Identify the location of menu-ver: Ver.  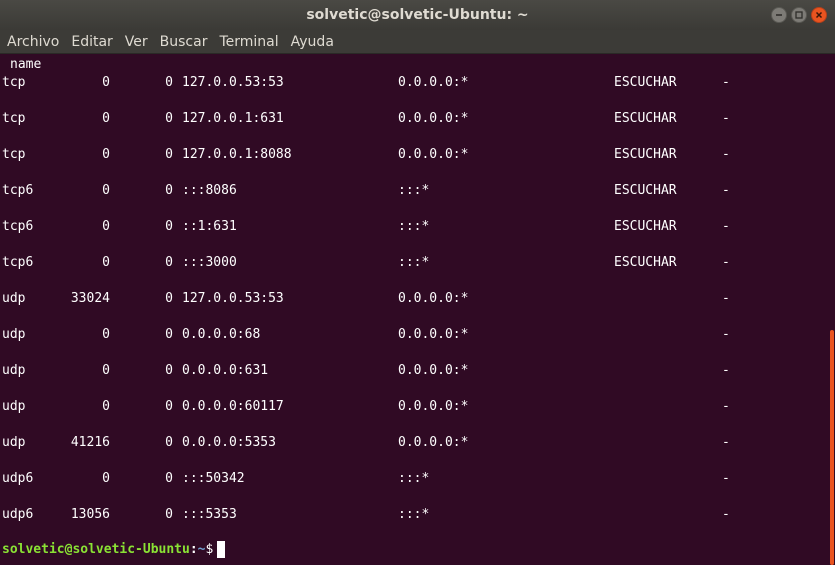
(136, 41).